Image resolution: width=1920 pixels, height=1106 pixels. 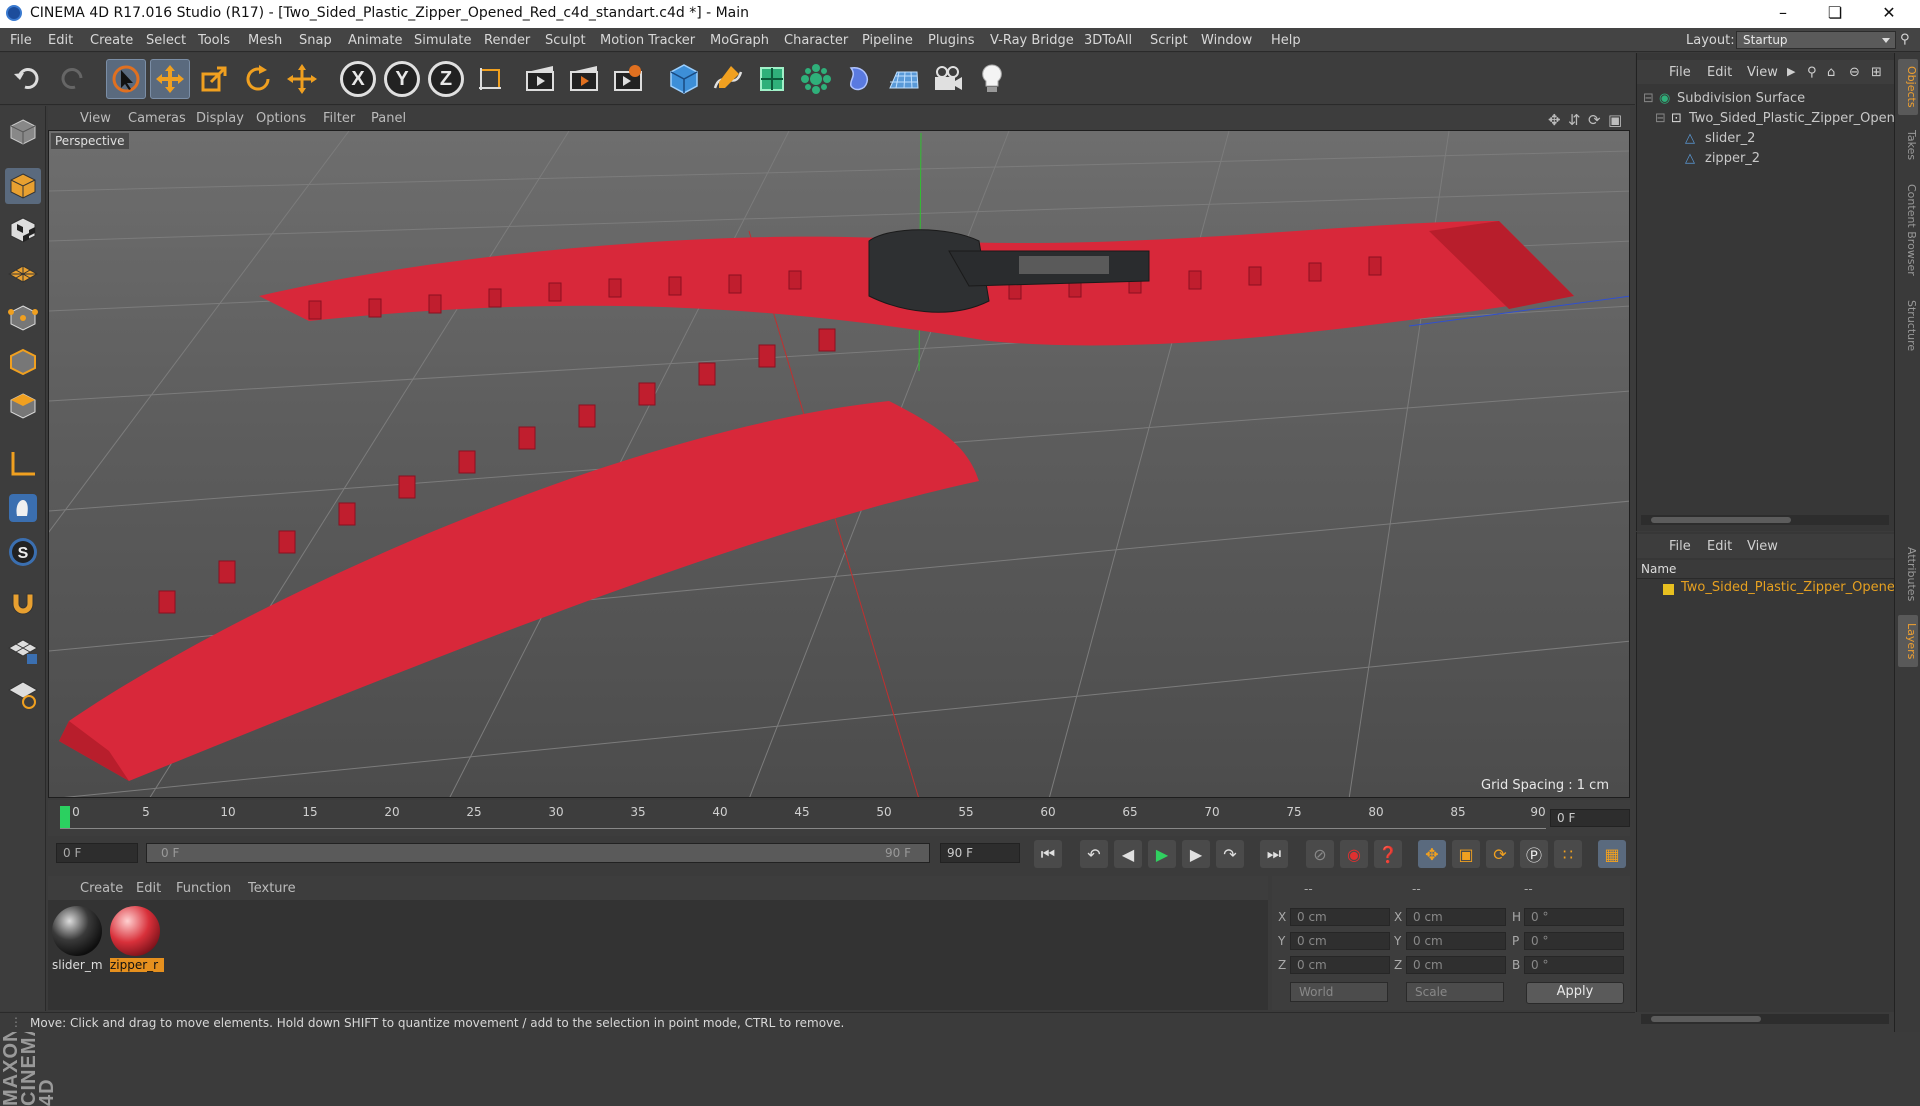 I want to click on viewport-menu-display: Display, so click(x=220, y=118).